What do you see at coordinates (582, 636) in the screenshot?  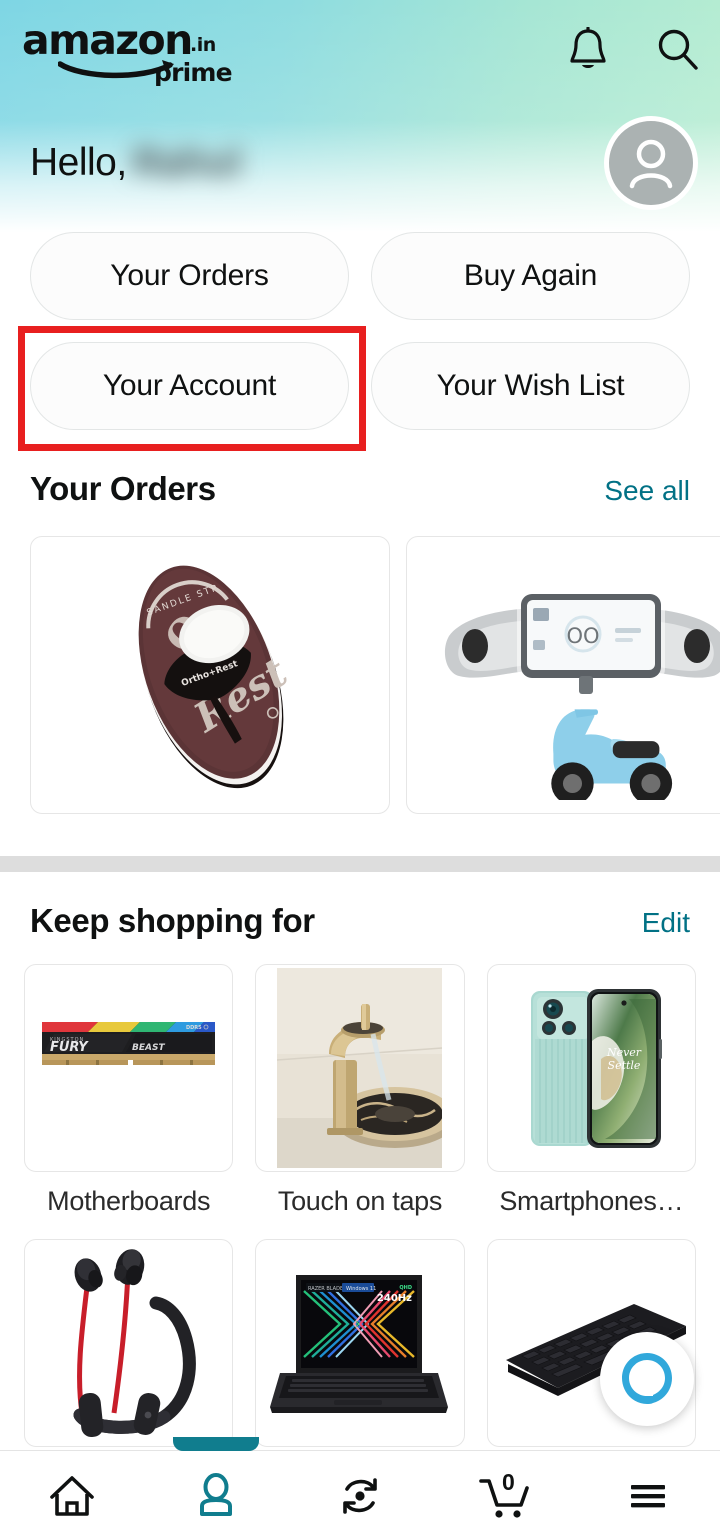 I see `svg-text: OO` at bounding box center [582, 636].